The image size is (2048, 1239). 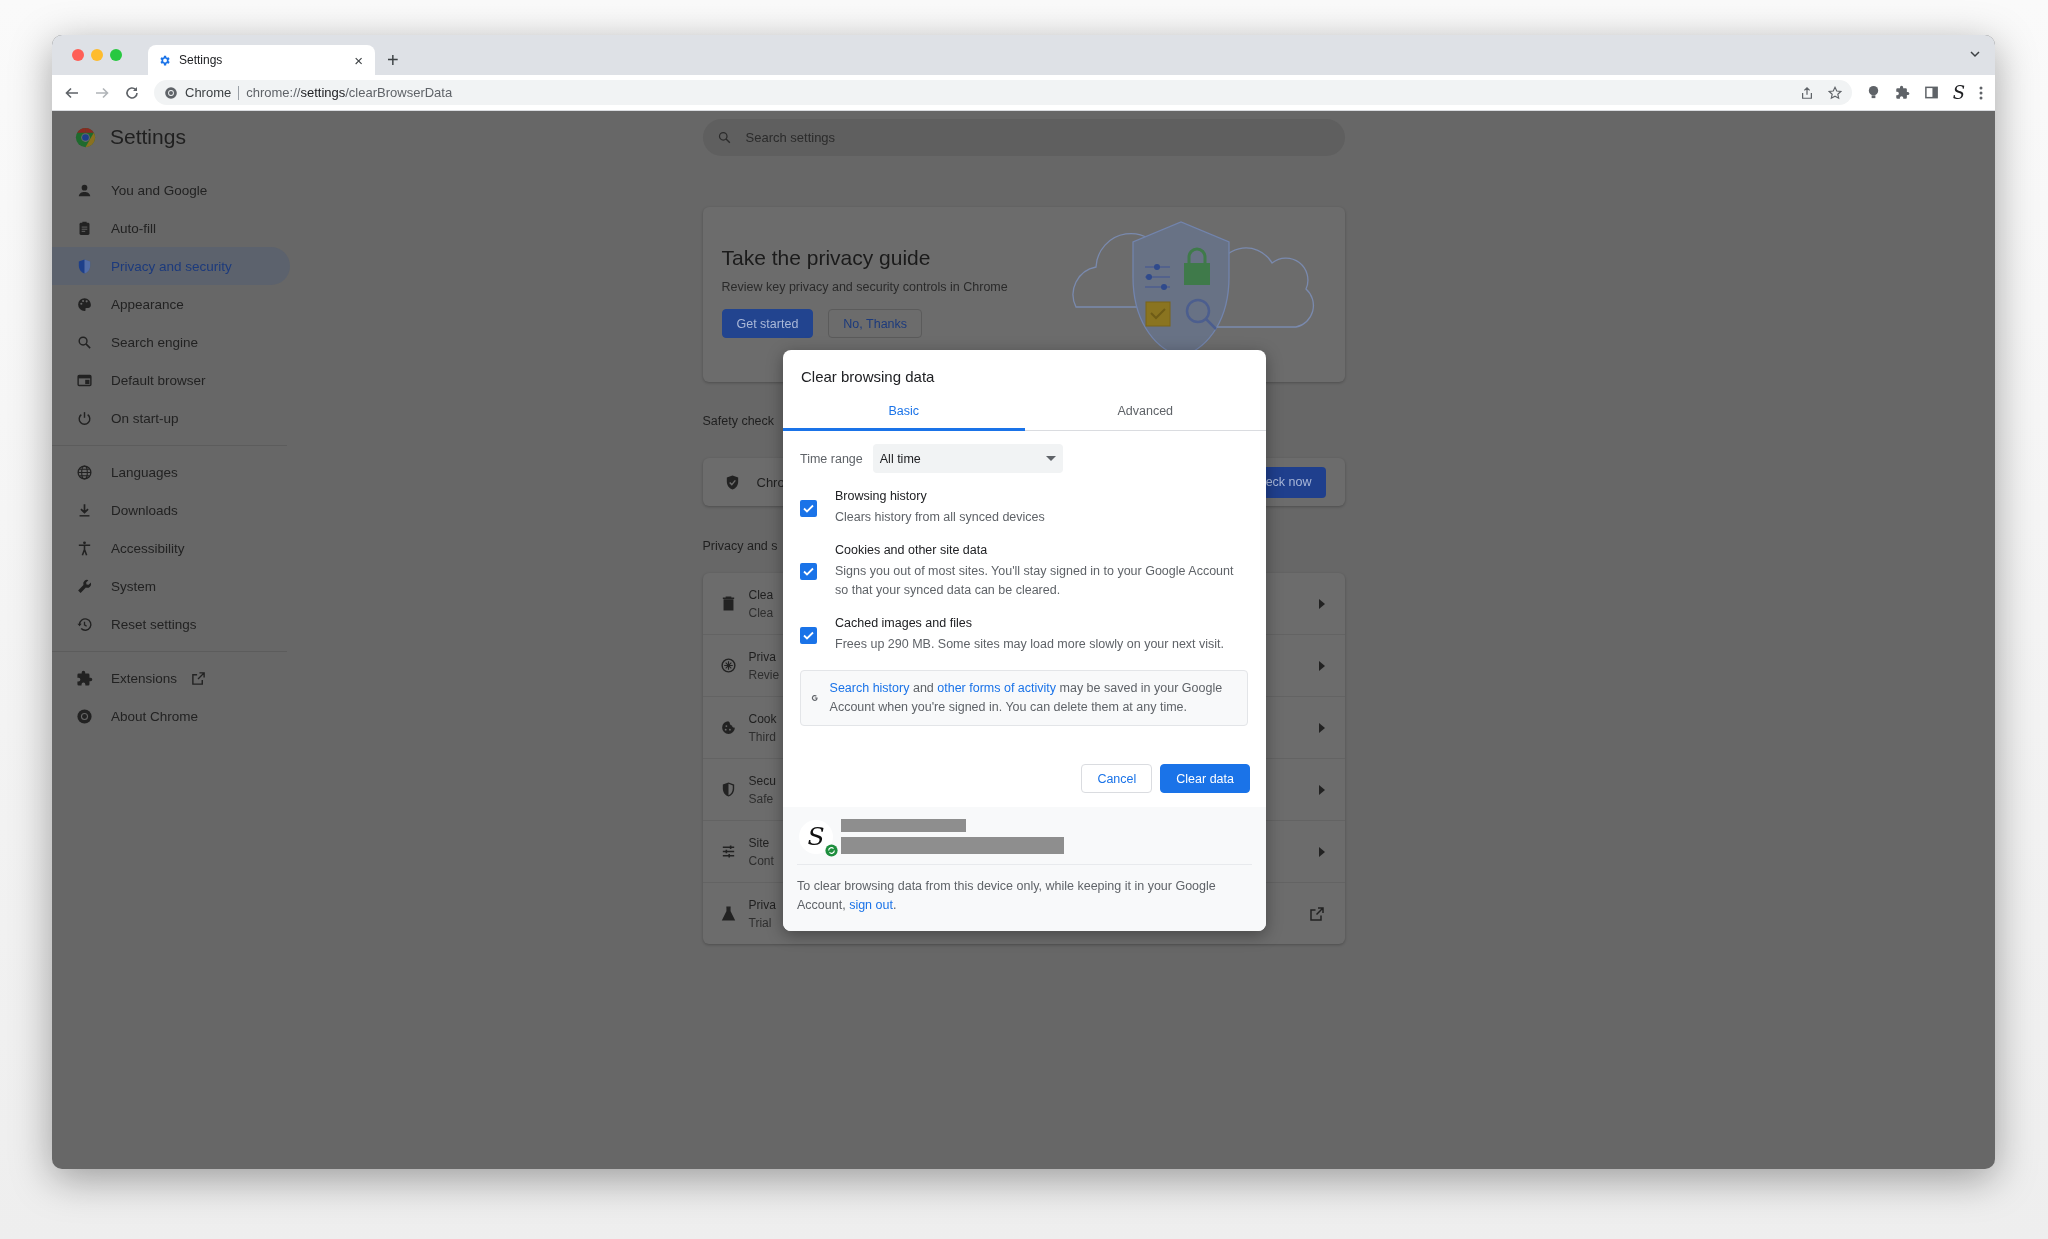 I want to click on accessibility-icon, so click(x=84, y=548).